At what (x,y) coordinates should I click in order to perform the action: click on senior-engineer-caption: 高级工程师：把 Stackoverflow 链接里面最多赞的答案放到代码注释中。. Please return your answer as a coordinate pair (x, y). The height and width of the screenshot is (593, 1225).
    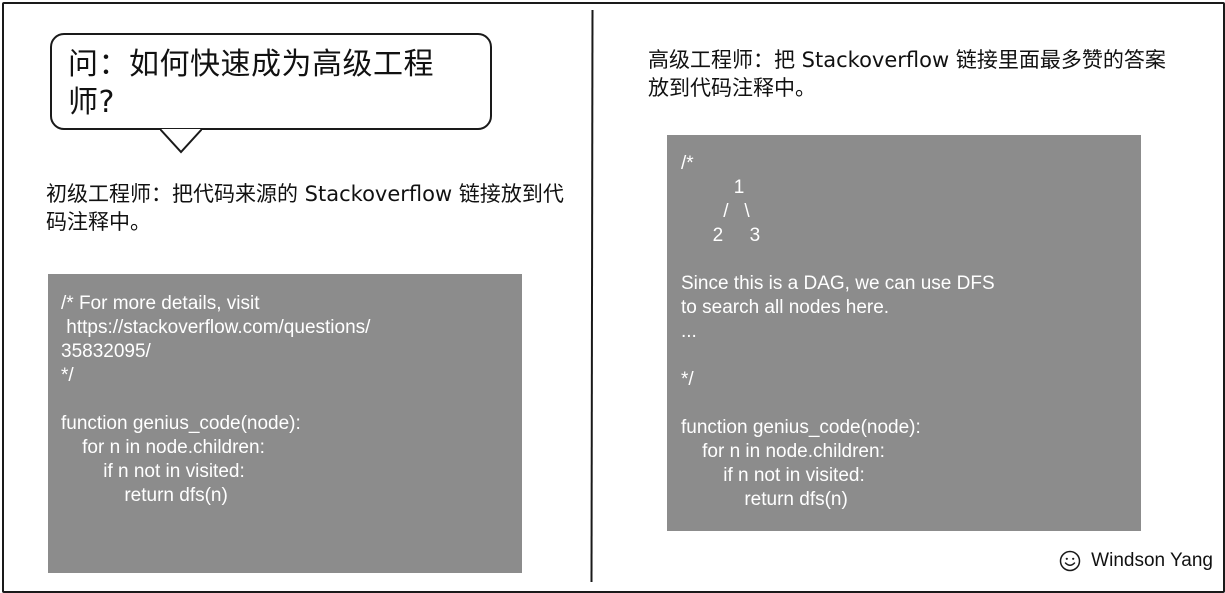
    Looking at the image, I should click on (907, 74).